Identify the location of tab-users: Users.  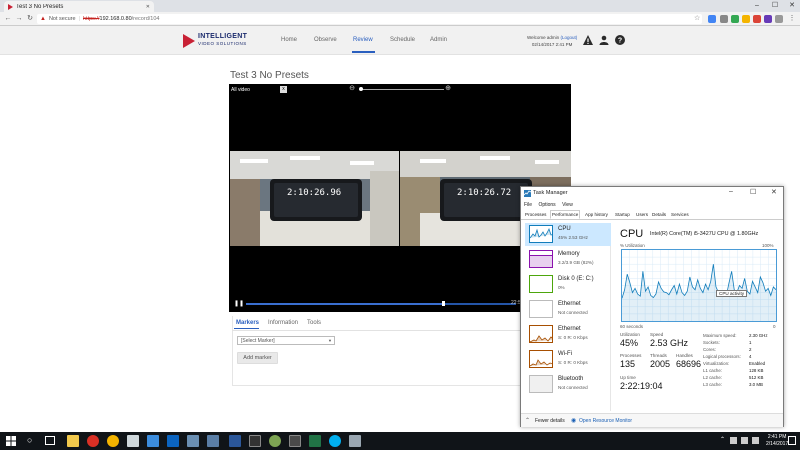
(642, 214).